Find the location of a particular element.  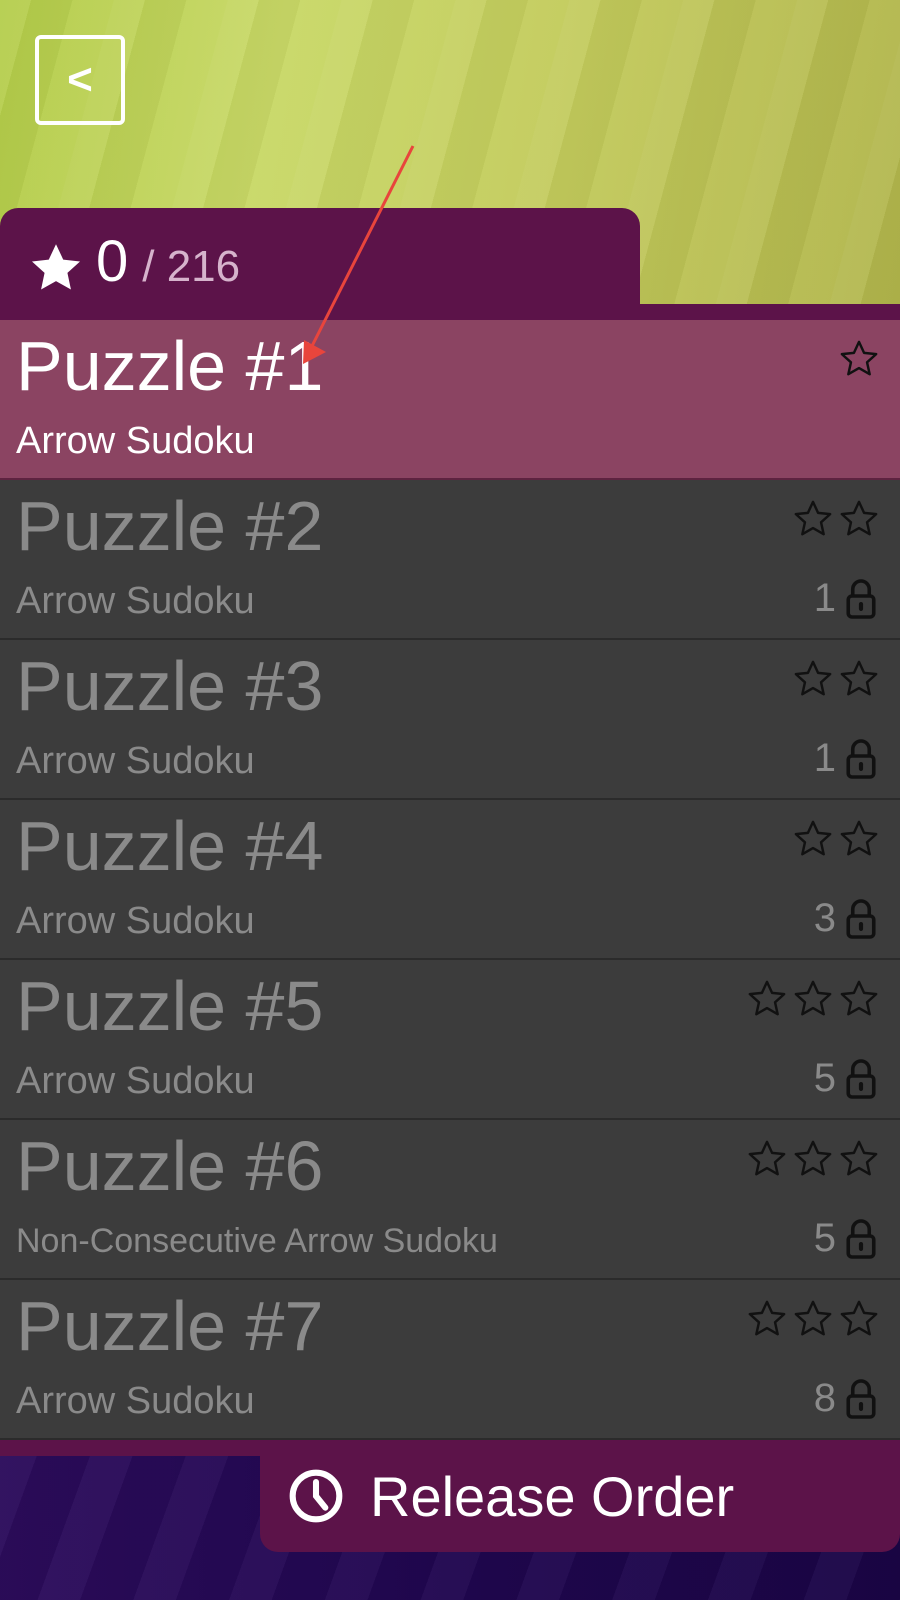

puzzle-title: Puzzle #7 is located at coordinates (170, 1326).